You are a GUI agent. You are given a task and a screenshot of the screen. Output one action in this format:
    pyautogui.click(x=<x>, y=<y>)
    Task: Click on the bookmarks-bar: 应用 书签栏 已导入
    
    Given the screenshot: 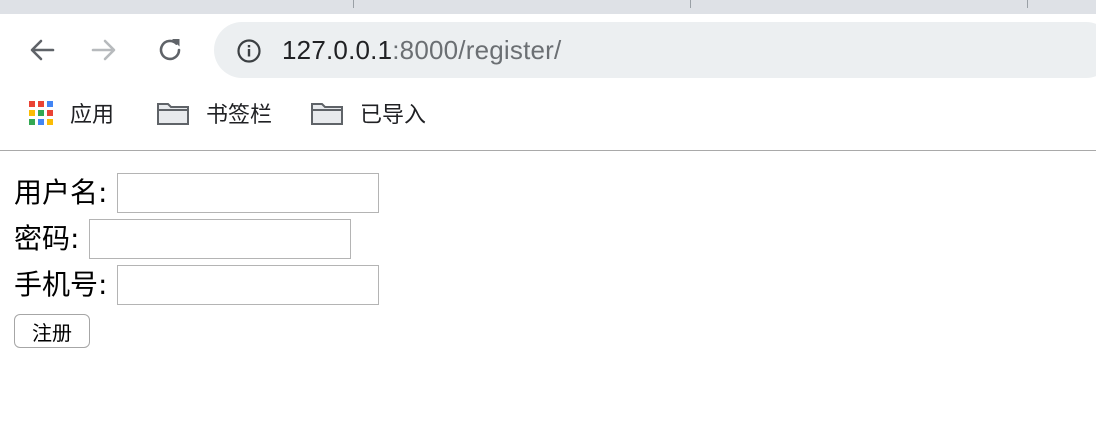 What is the action you would take?
    pyautogui.click(x=548, y=118)
    